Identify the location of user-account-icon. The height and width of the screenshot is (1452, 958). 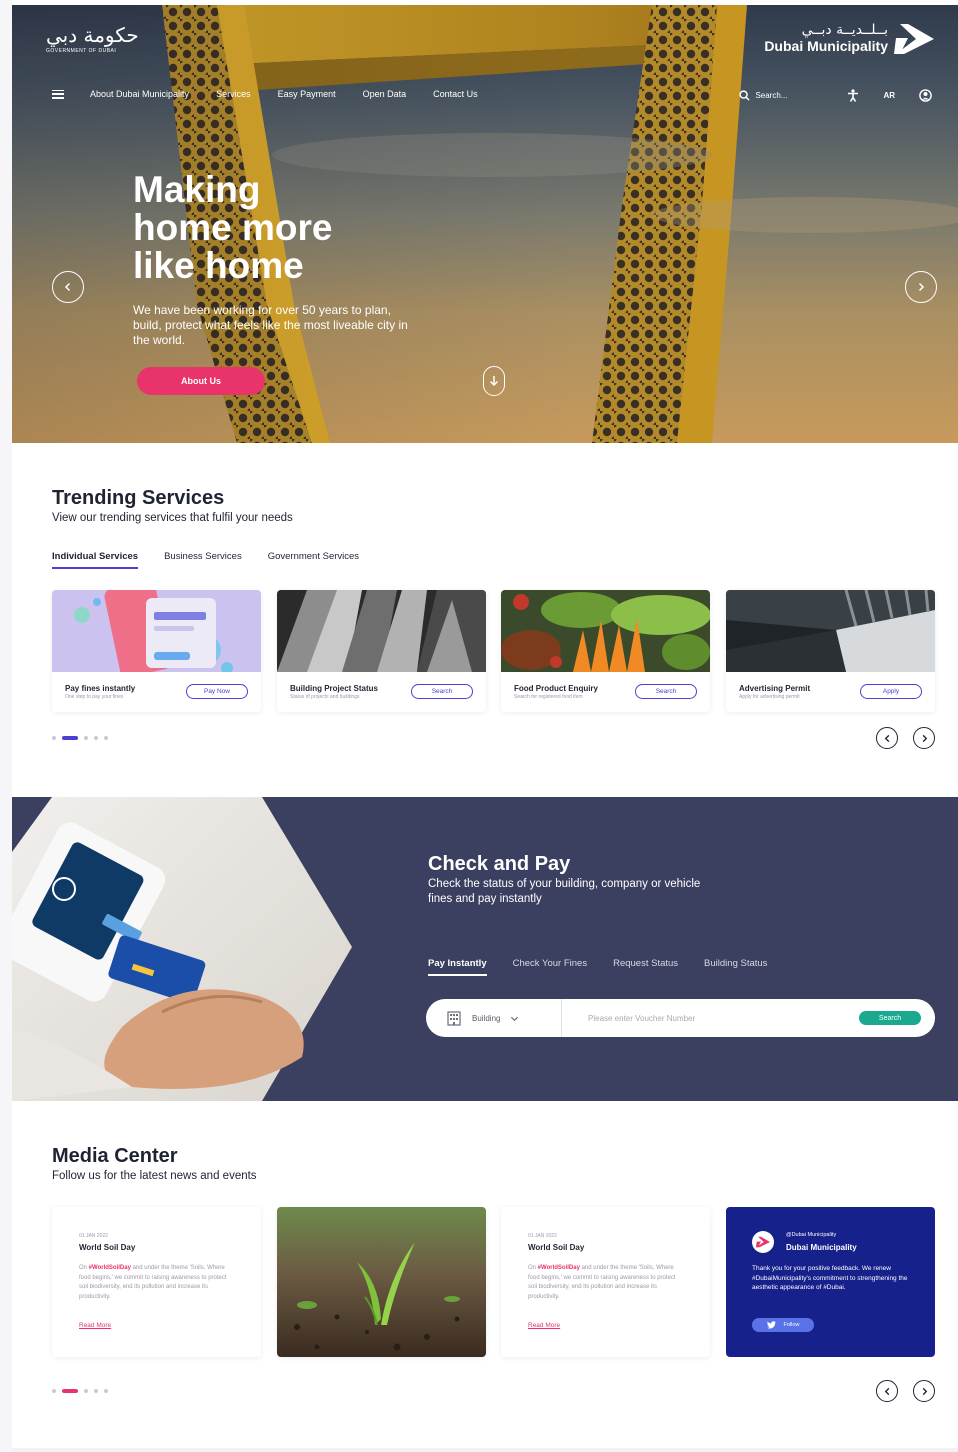
(925, 95).